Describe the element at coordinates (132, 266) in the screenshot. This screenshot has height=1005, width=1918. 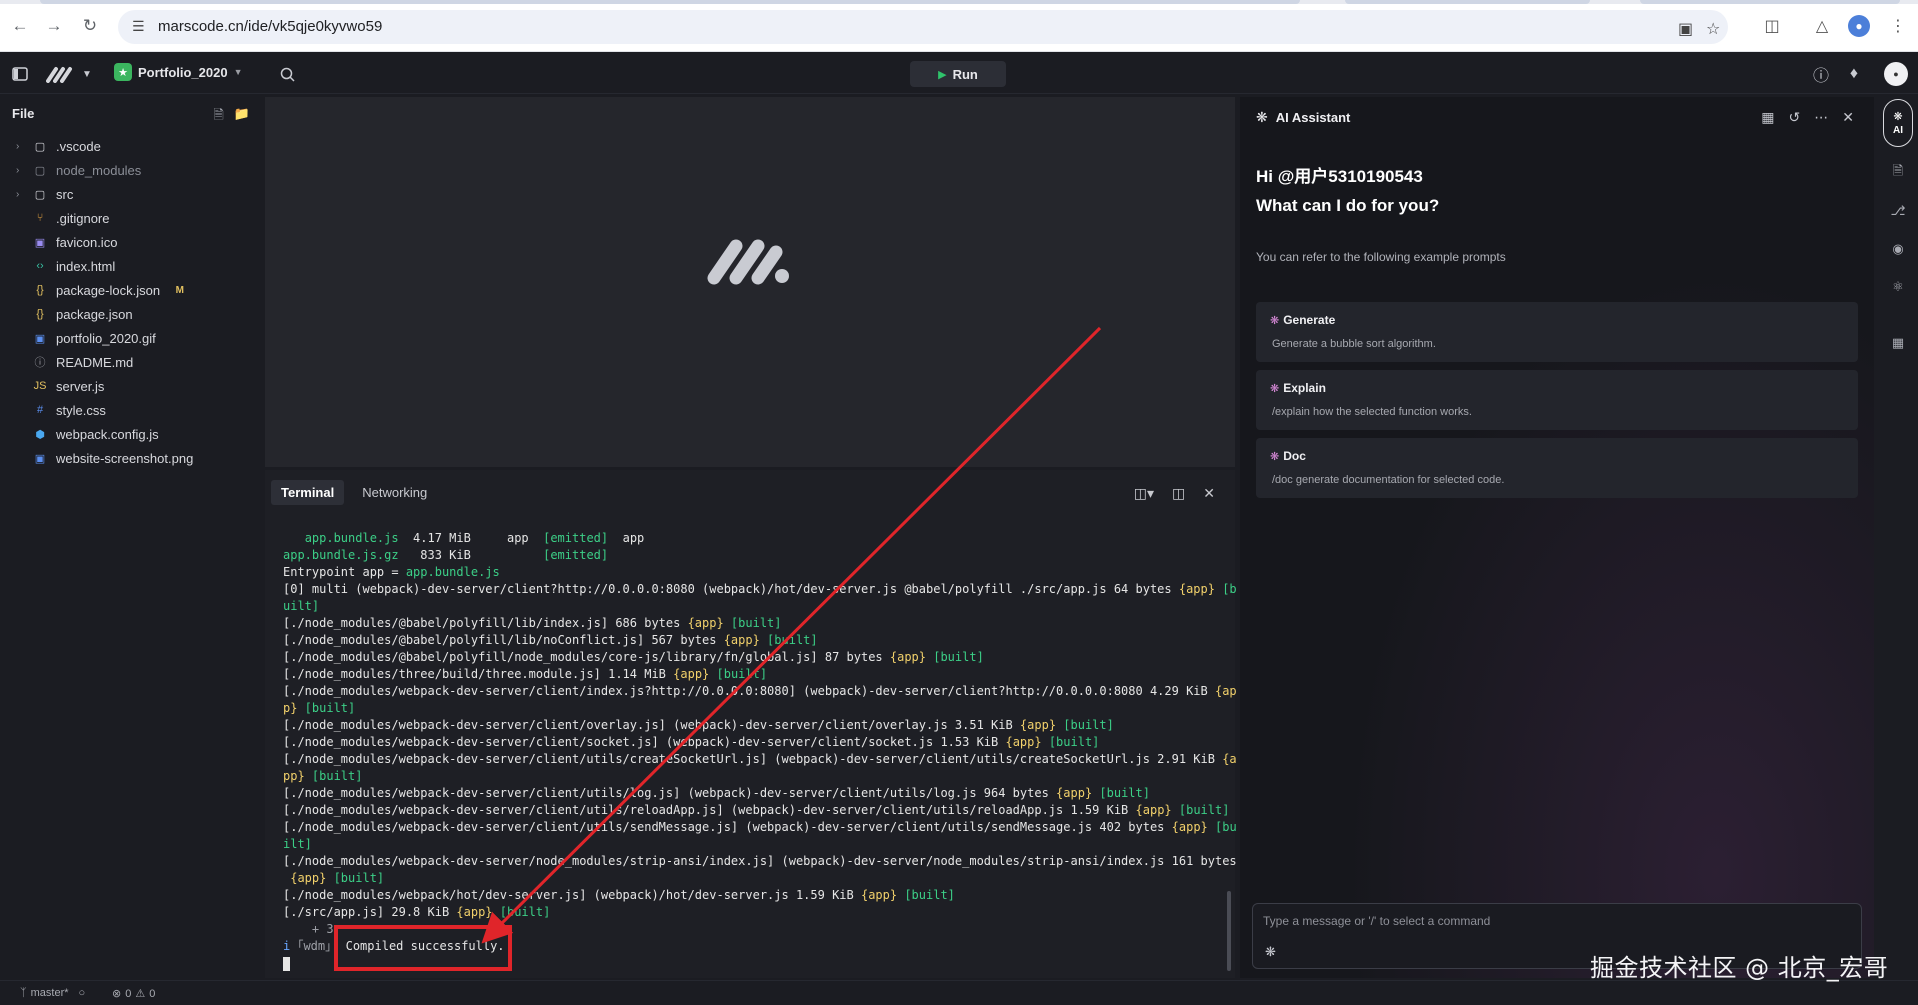
I see `file-tree-item: ‹› index.html` at that location.